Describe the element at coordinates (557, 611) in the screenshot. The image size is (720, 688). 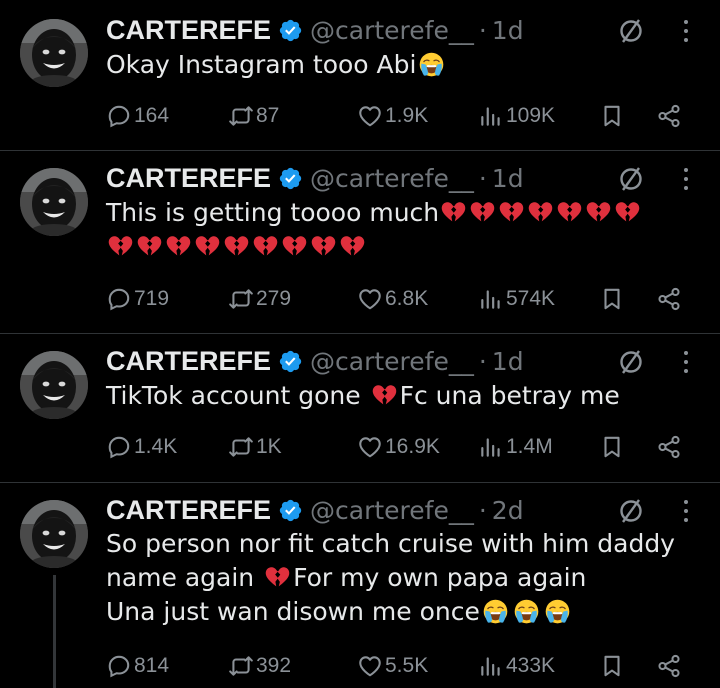
I see `crying-emoji` at that location.